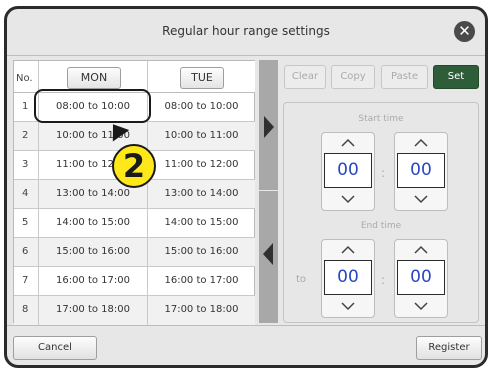 The width and height of the screenshot is (492, 372). Describe the element at coordinates (301, 279) in the screenshot. I see `to-label: to` at that location.